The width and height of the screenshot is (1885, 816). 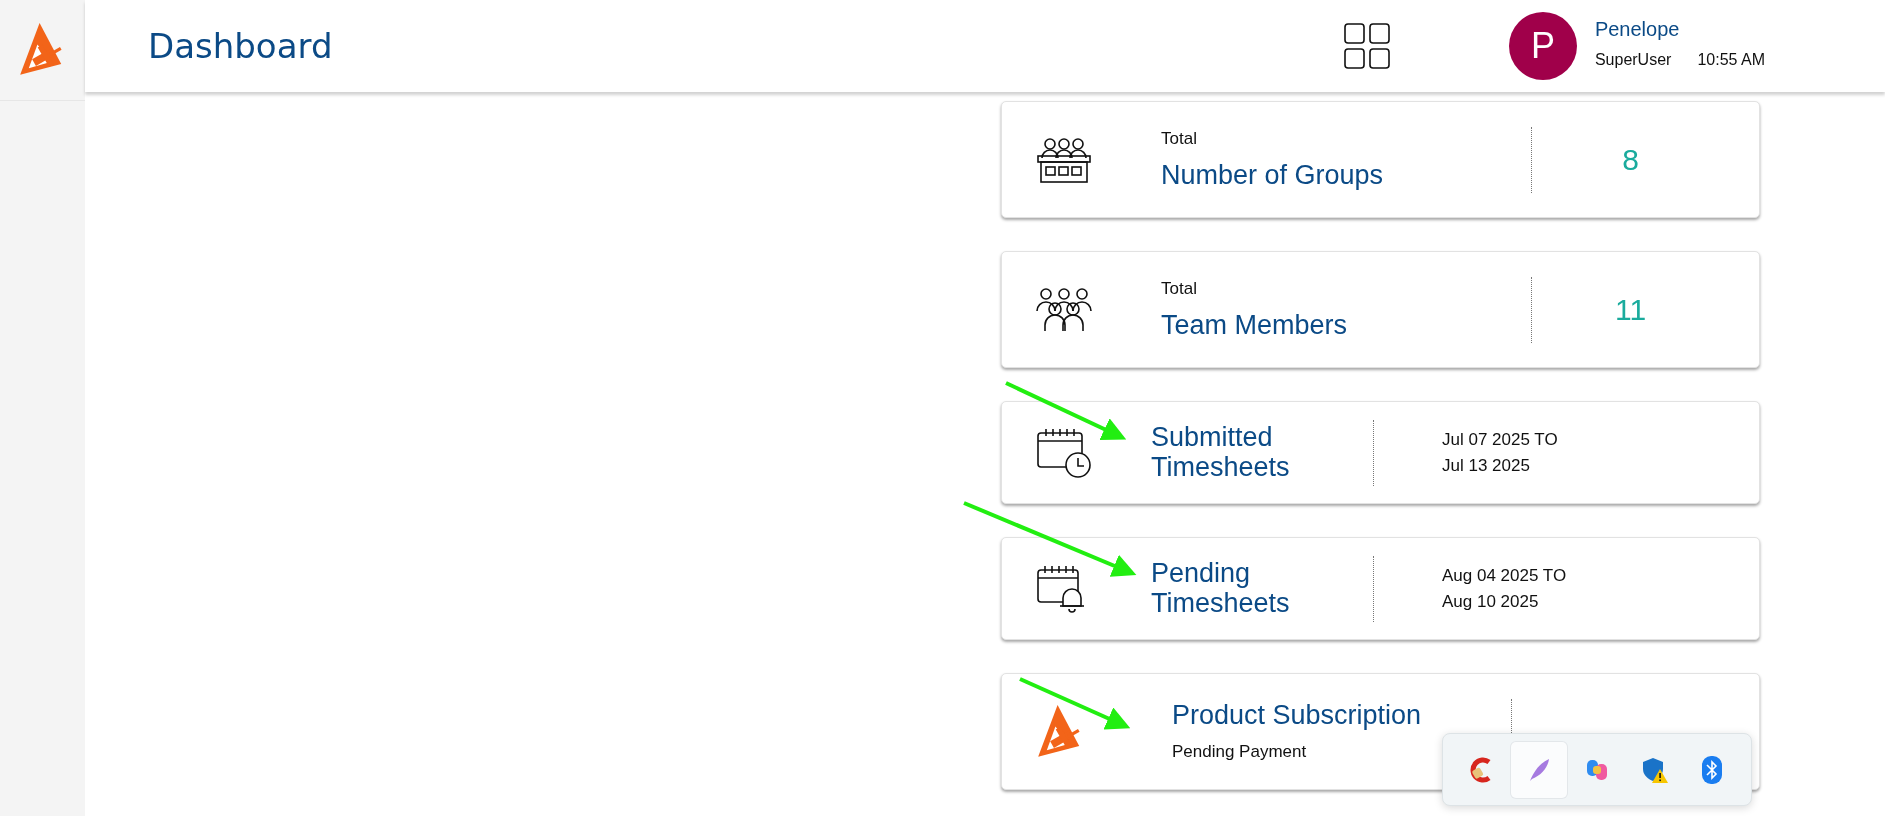 What do you see at coordinates (1064, 309) in the screenshot?
I see `team-icon` at bounding box center [1064, 309].